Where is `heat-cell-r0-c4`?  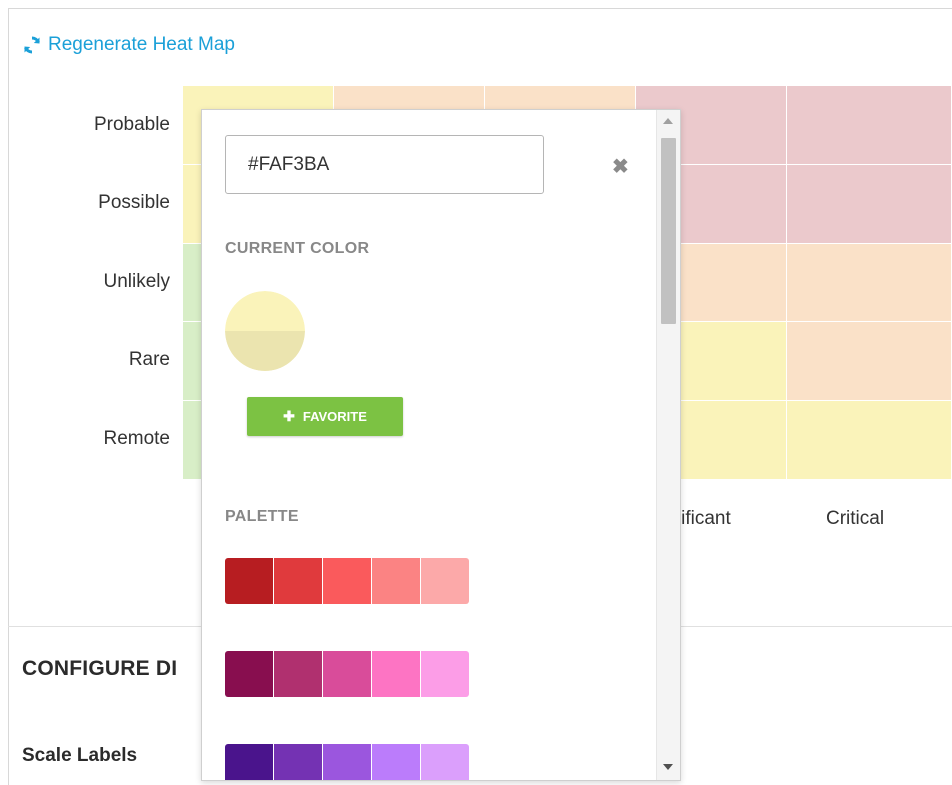
heat-cell-r0-c4 is located at coordinates (869, 125).